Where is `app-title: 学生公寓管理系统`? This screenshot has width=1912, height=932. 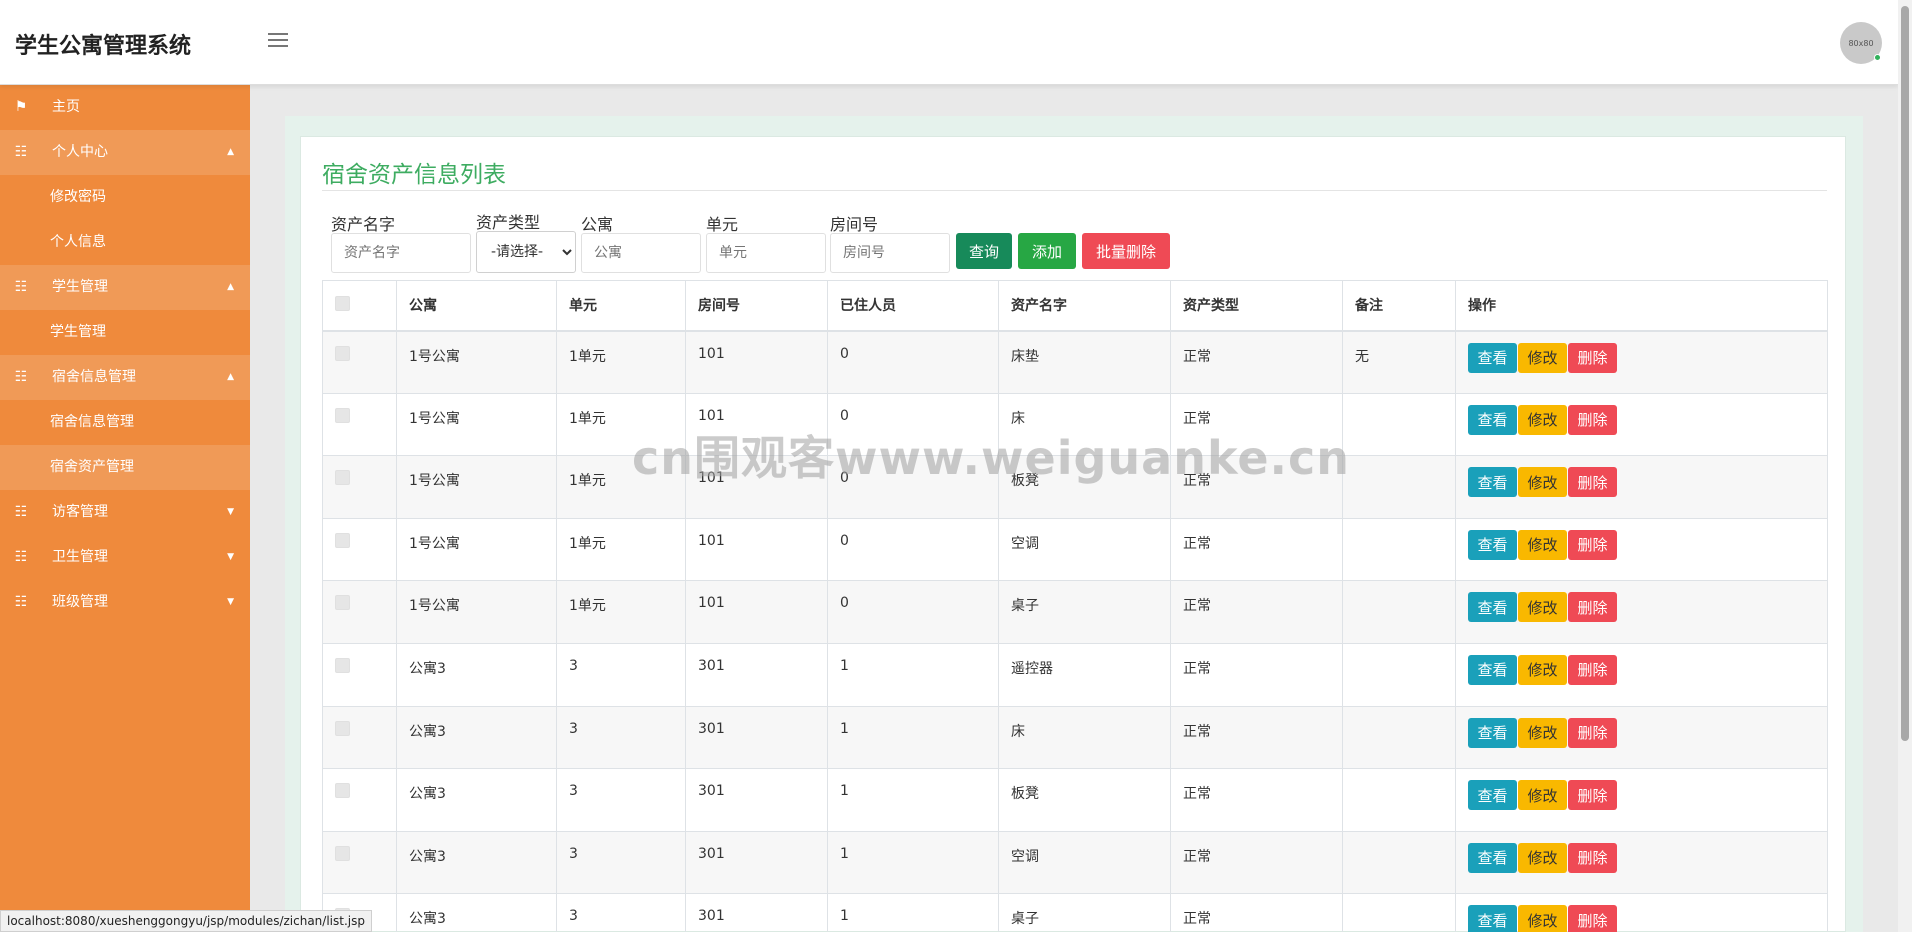
app-title: 学生公寓管理系统 is located at coordinates (103, 46).